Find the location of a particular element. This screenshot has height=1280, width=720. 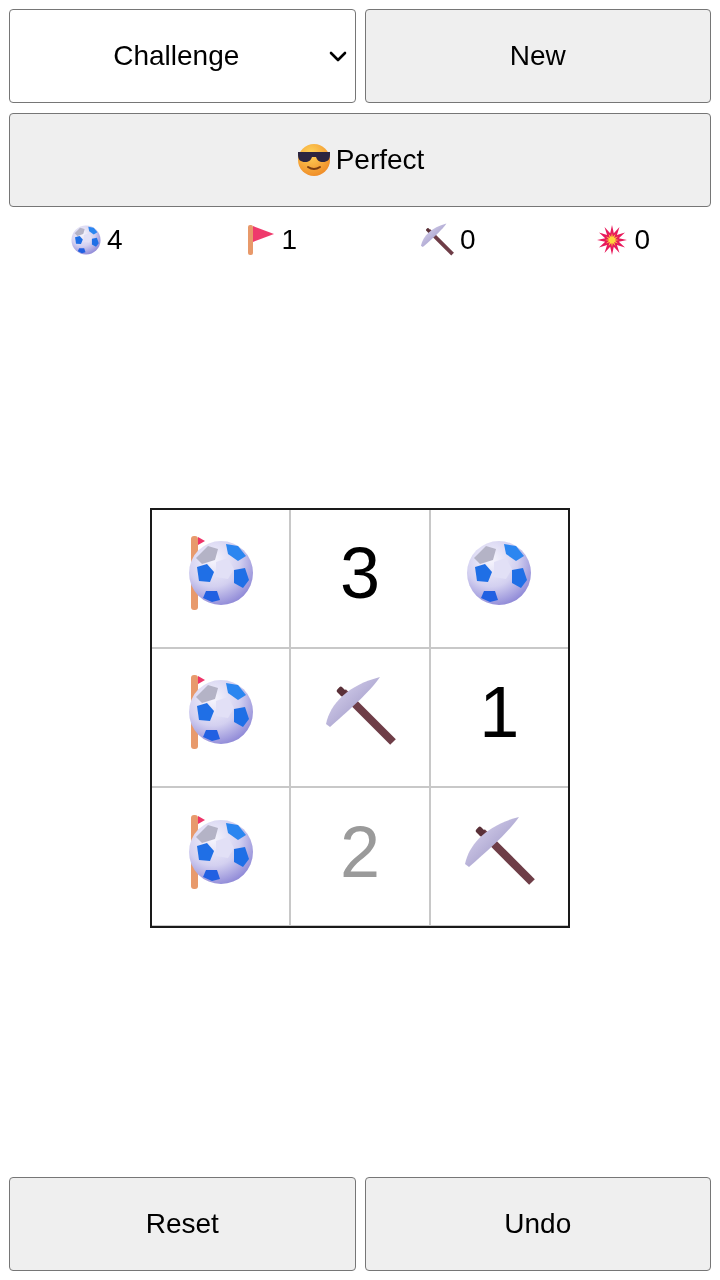

reset-button: Reset is located at coordinates (182, 1224).